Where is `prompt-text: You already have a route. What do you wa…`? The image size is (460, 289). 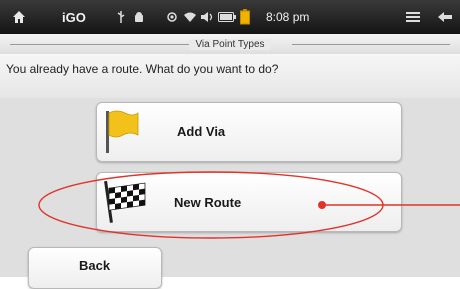 prompt-text: You already have a route. What do you wa… is located at coordinates (142, 69).